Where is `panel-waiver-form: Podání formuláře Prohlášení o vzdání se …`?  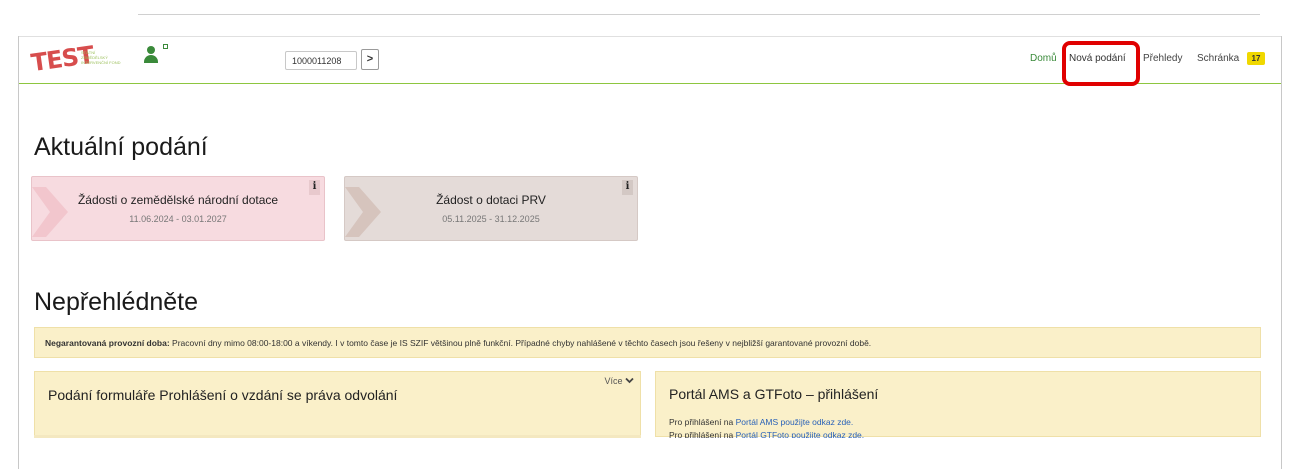 panel-waiver-form: Podání formuláře Prohlášení o vzdání se … is located at coordinates (337, 404).